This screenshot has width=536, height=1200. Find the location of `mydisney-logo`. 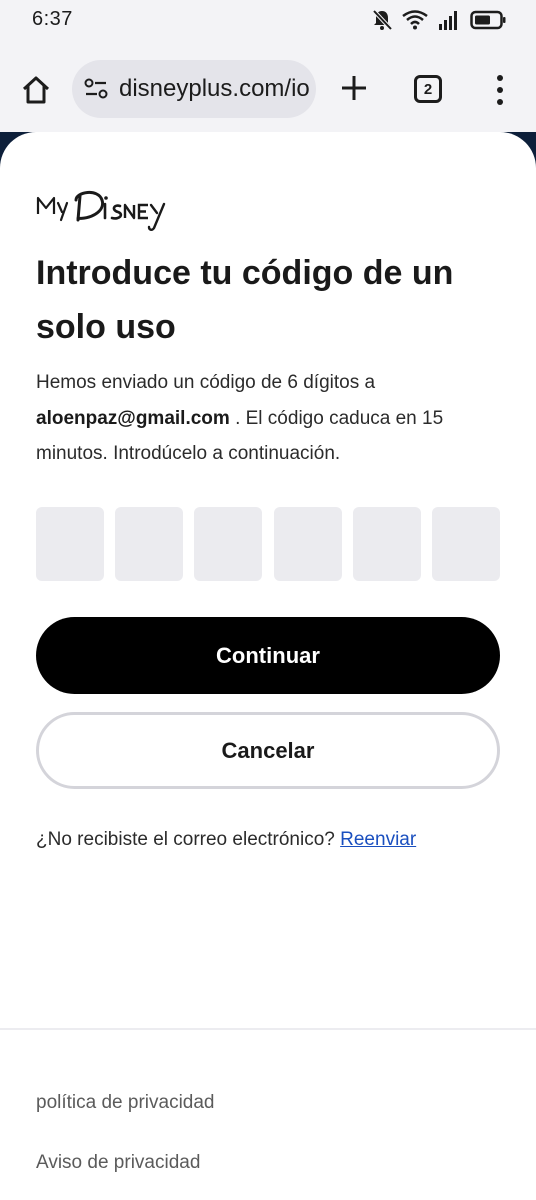

mydisney-logo is located at coordinates (101, 211).